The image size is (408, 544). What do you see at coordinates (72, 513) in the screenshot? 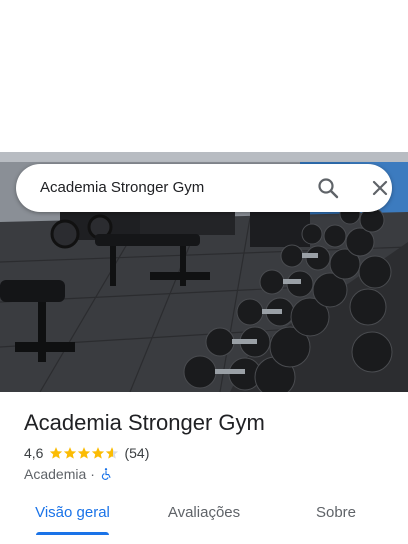
I see `tab-visao-geral: Visão geral` at bounding box center [72, 513].